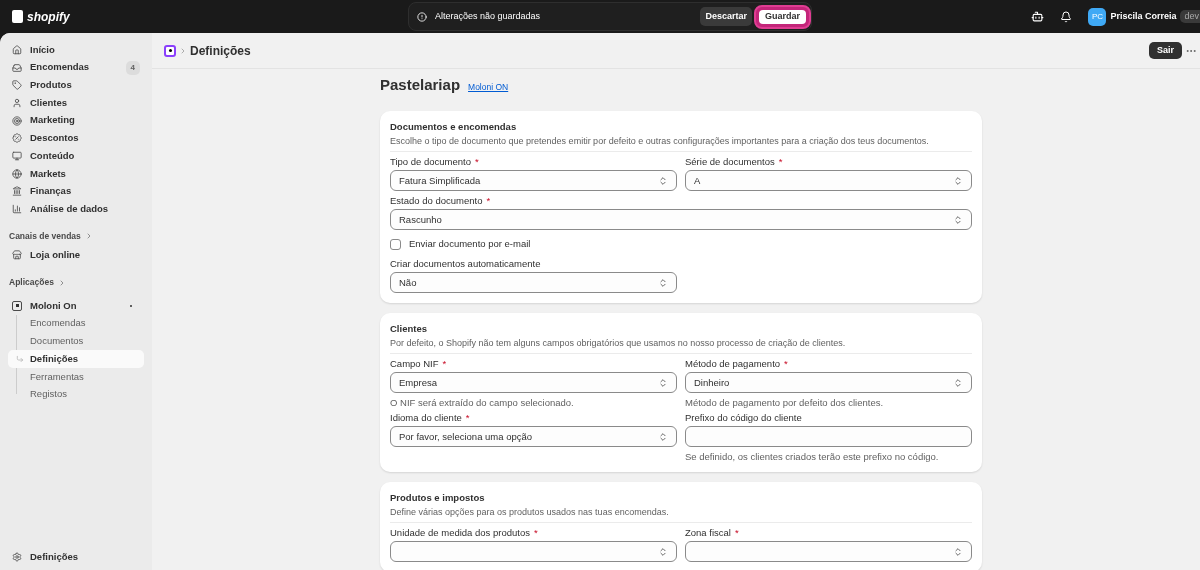  What do you see at coordinates (470, 244) in the screenshot?
I see `checkbox-label: Enviar documento por e-mail` at bounding box center [470, 244].